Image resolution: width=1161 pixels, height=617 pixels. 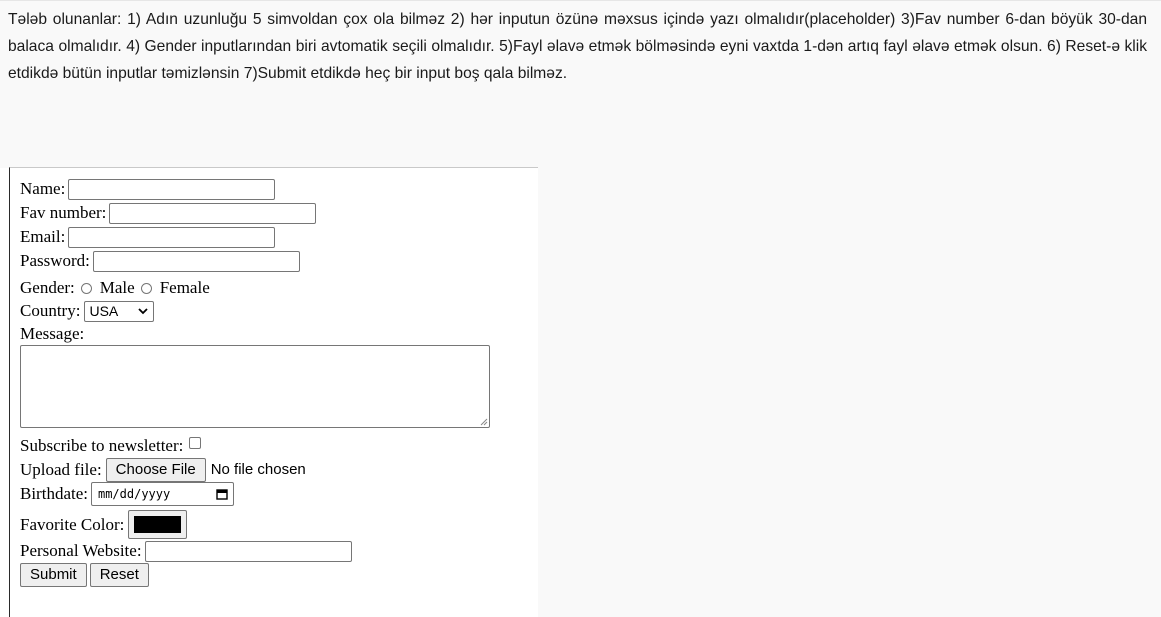 What do you see at coordinates (63, 212) in the screenshot?
I see `fav-number-label: Fav number:` at bounding box center [63, 212].